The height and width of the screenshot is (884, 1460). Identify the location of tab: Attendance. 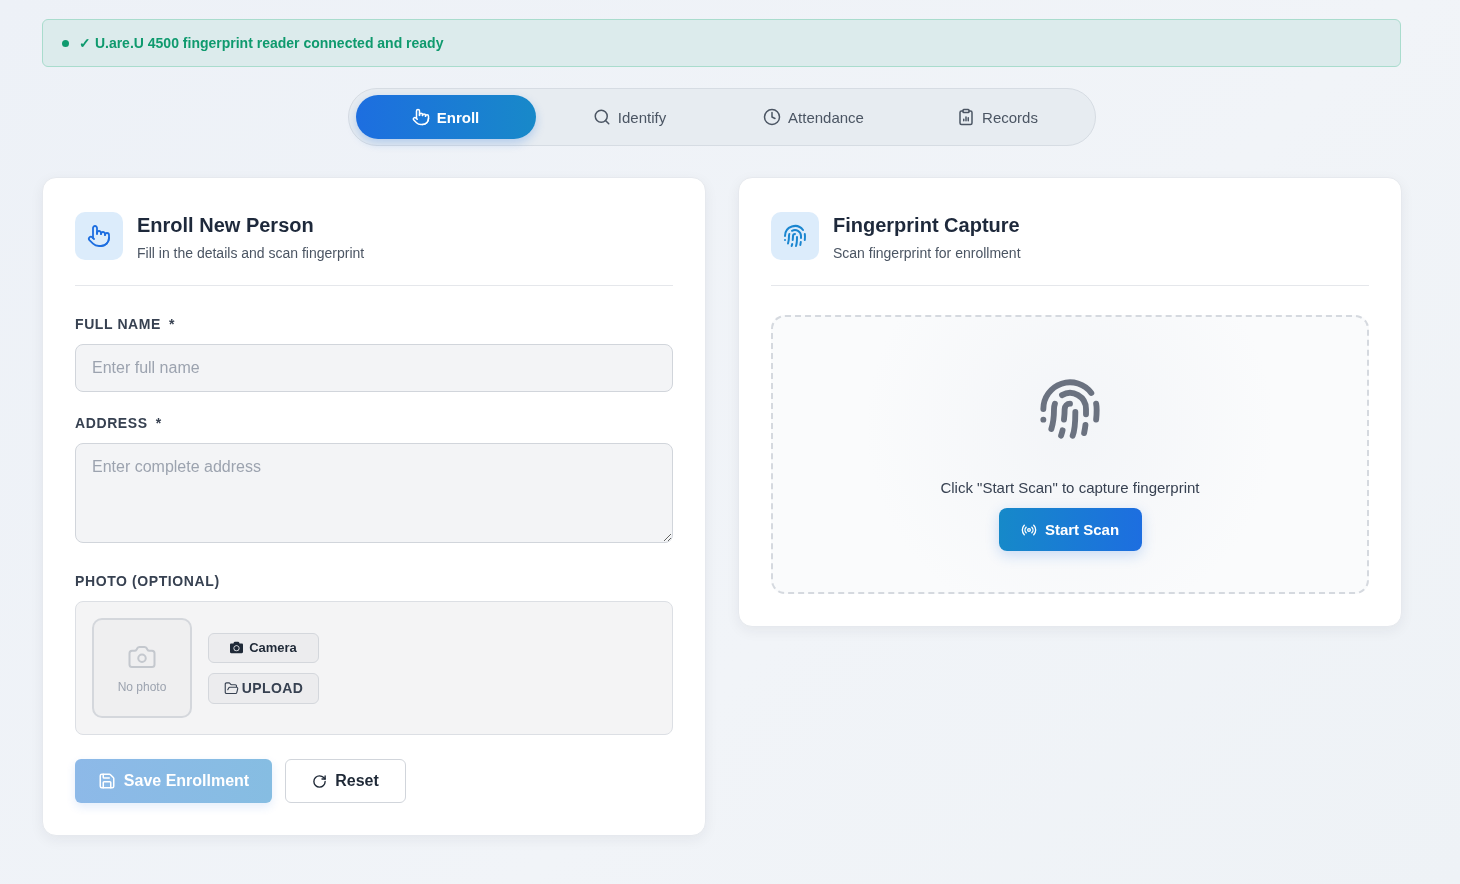
(813, 117).